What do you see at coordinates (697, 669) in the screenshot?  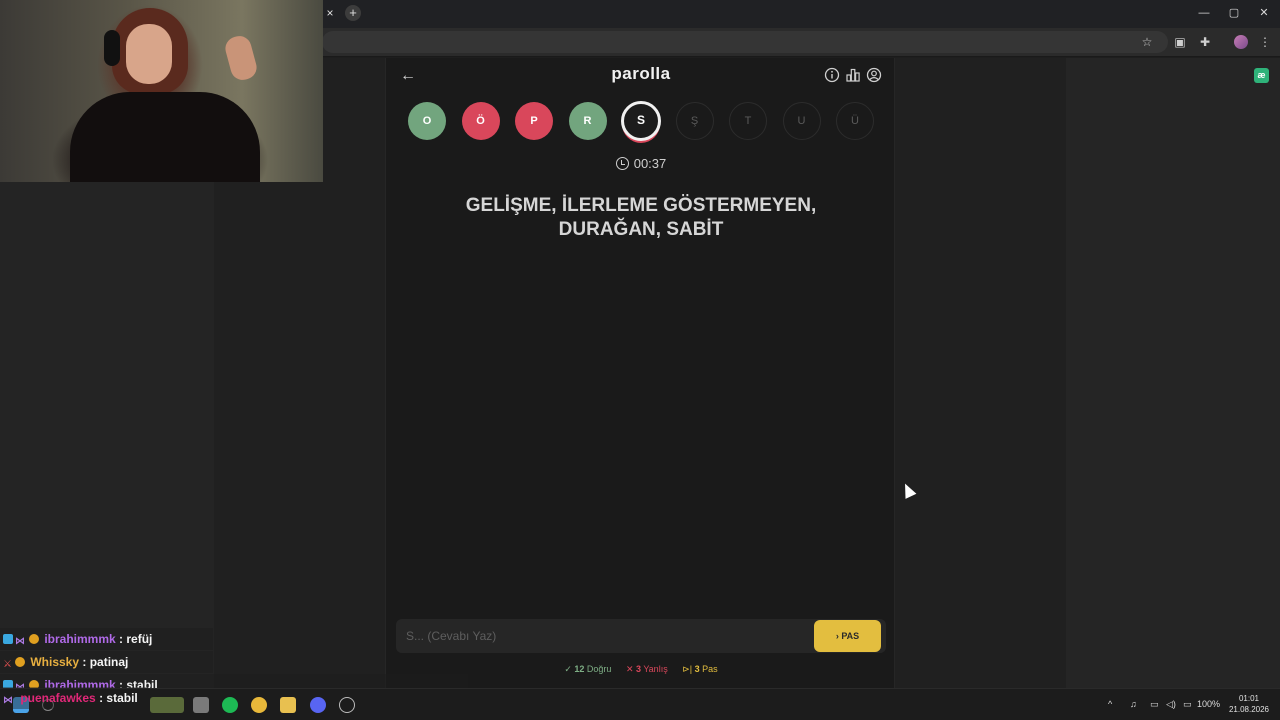 I see `pas-count: 3` at bounding box center [697, 669].